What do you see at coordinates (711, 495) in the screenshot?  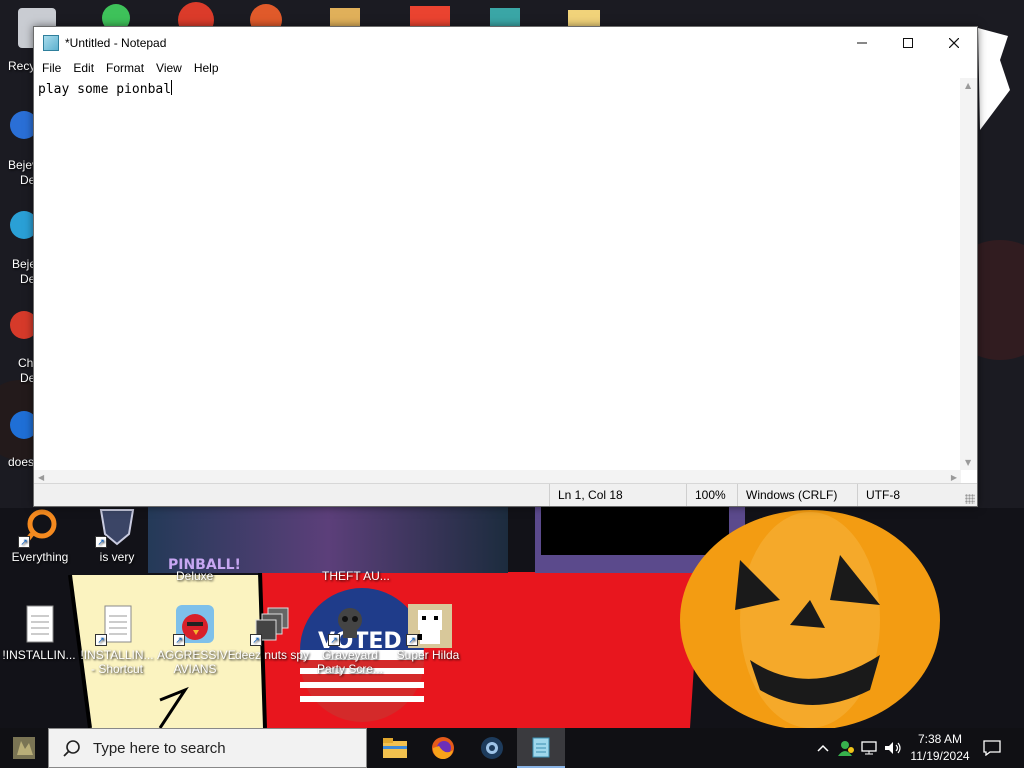 I see `status-zoom: 100%` at bounding box center [711, 495].